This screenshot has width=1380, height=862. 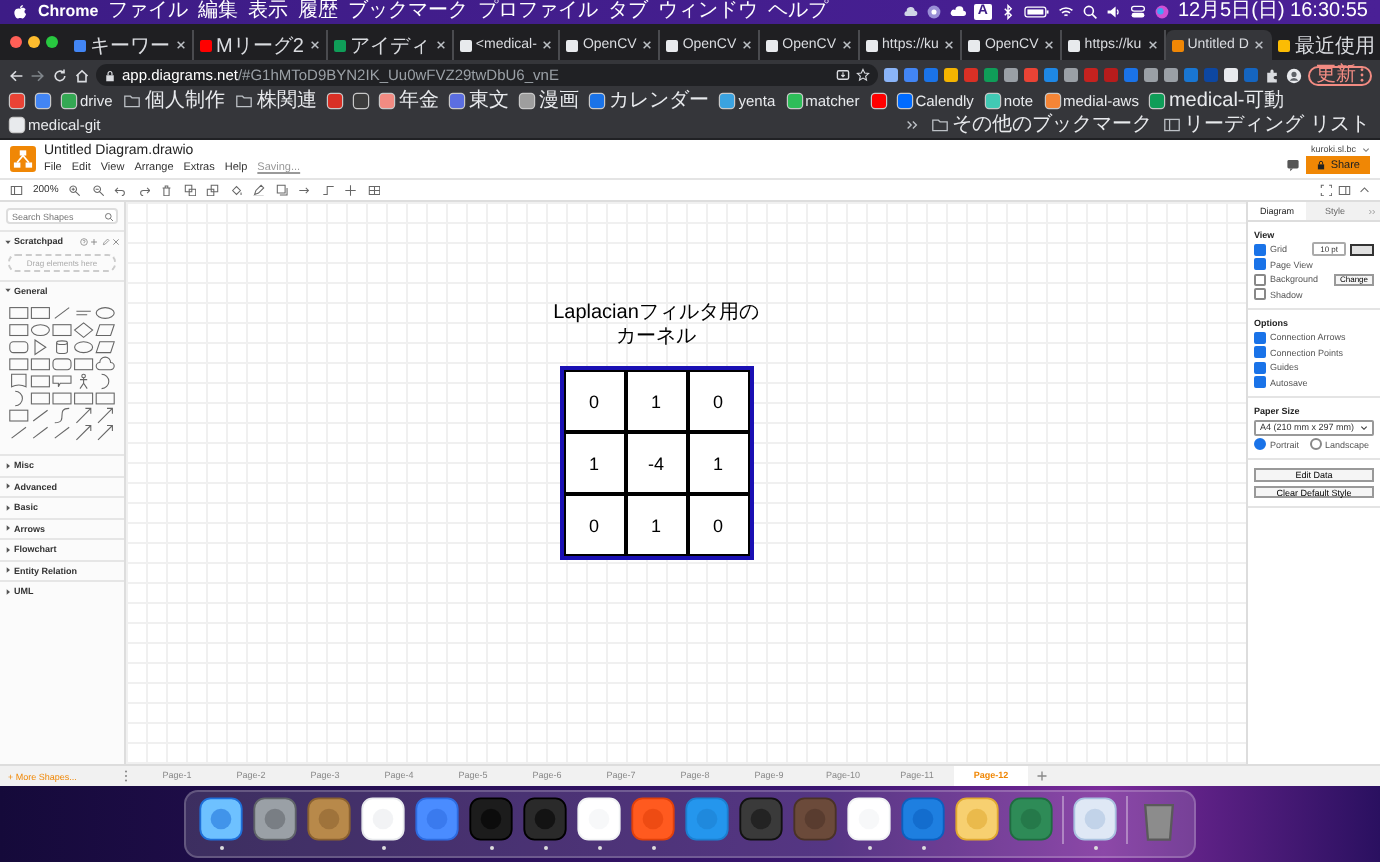 I want to click on home-icon, so click(x=82, y=75).